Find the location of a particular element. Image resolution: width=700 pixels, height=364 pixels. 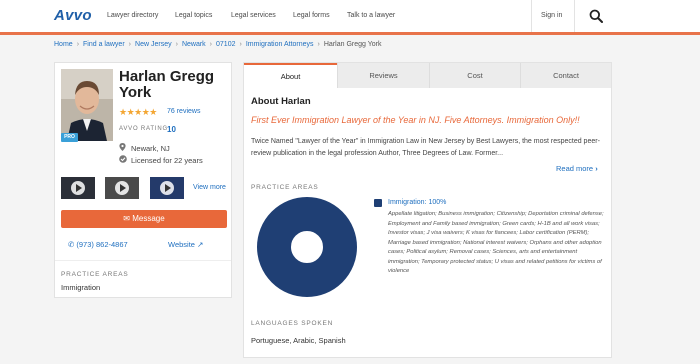

avatar is located at coordinates (87, 105).